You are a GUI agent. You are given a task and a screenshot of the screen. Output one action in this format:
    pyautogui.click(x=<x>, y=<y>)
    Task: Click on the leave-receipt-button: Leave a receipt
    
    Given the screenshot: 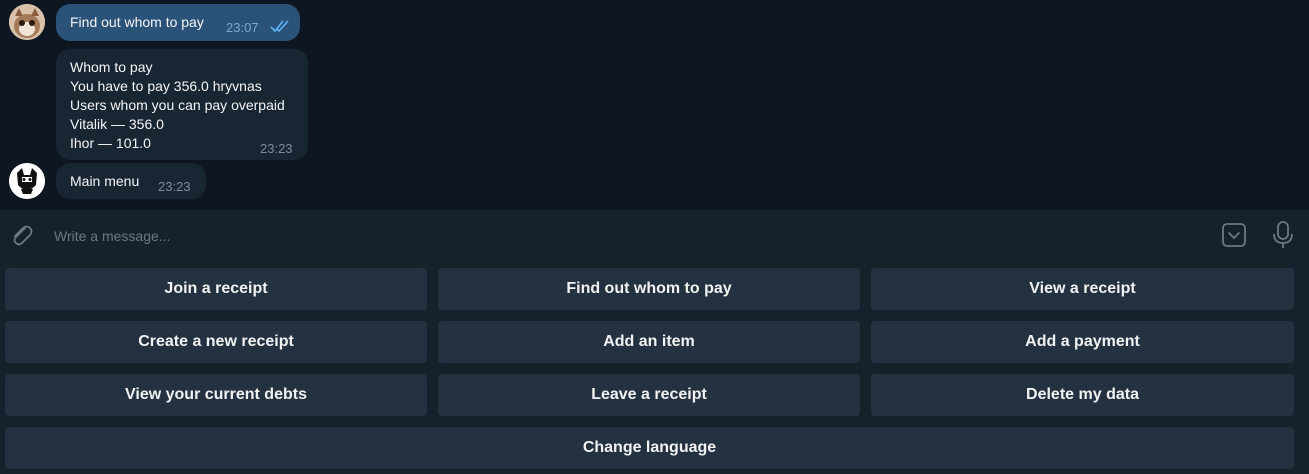 What is the action you would take?
    pyautogui.click(x=649, y=395)
    